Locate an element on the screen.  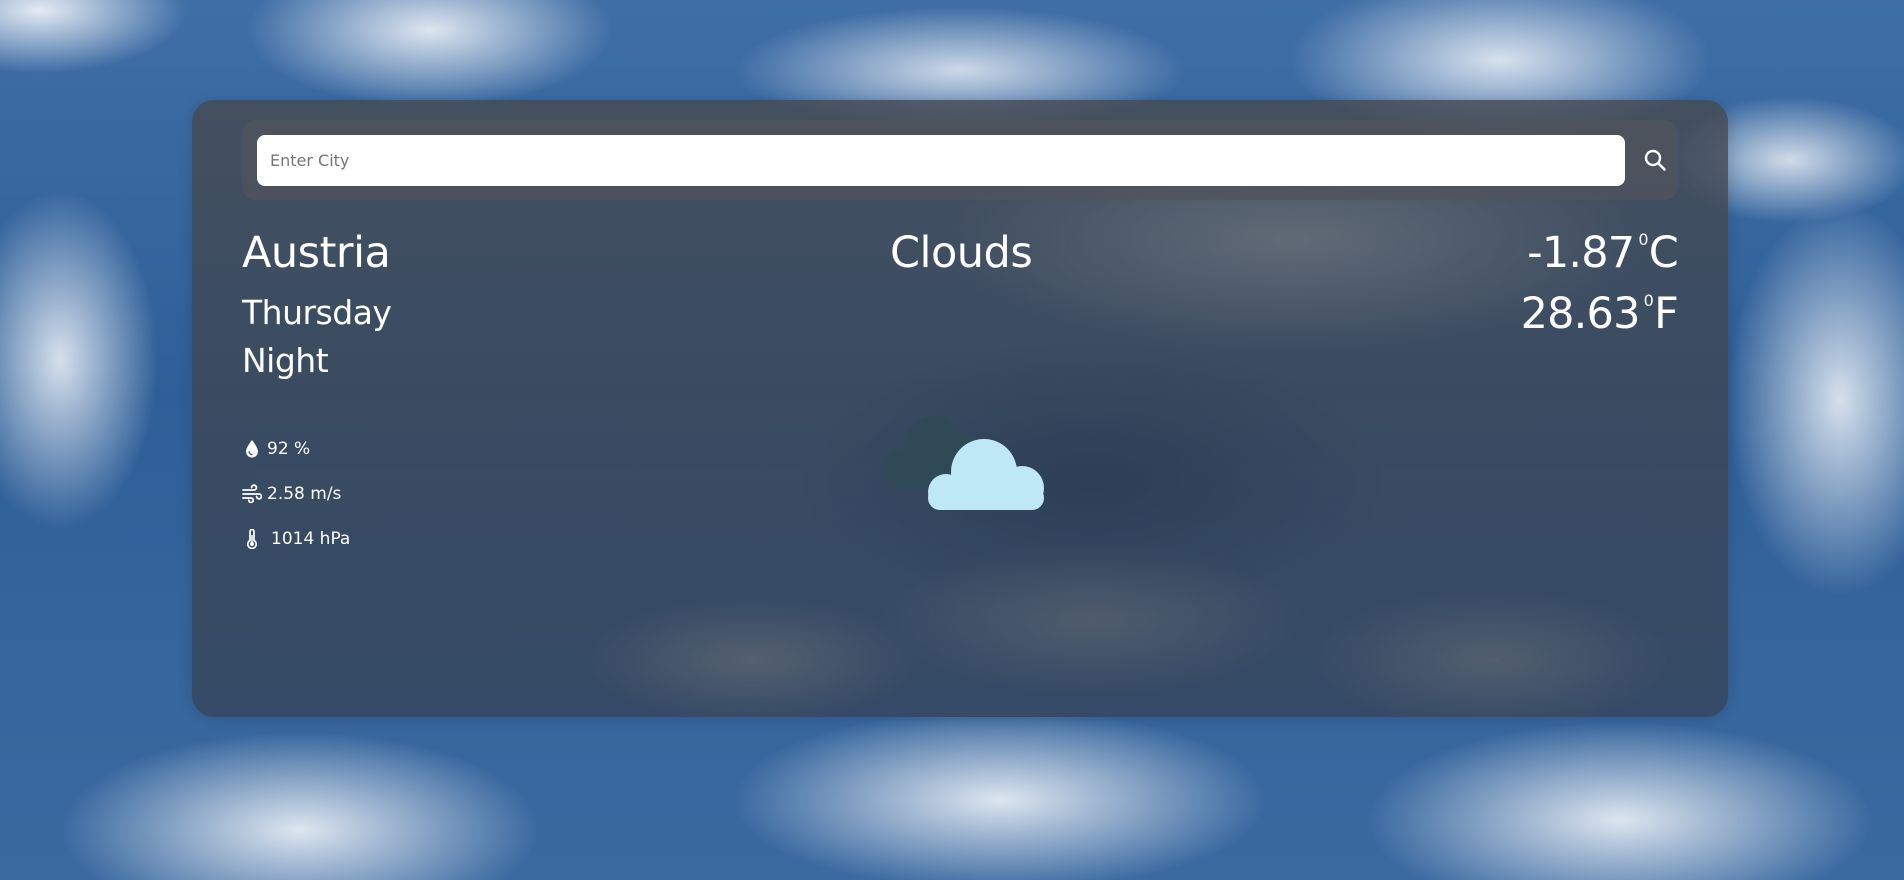
fahrenheit-unit: F is located at coordinates (1666, 314).